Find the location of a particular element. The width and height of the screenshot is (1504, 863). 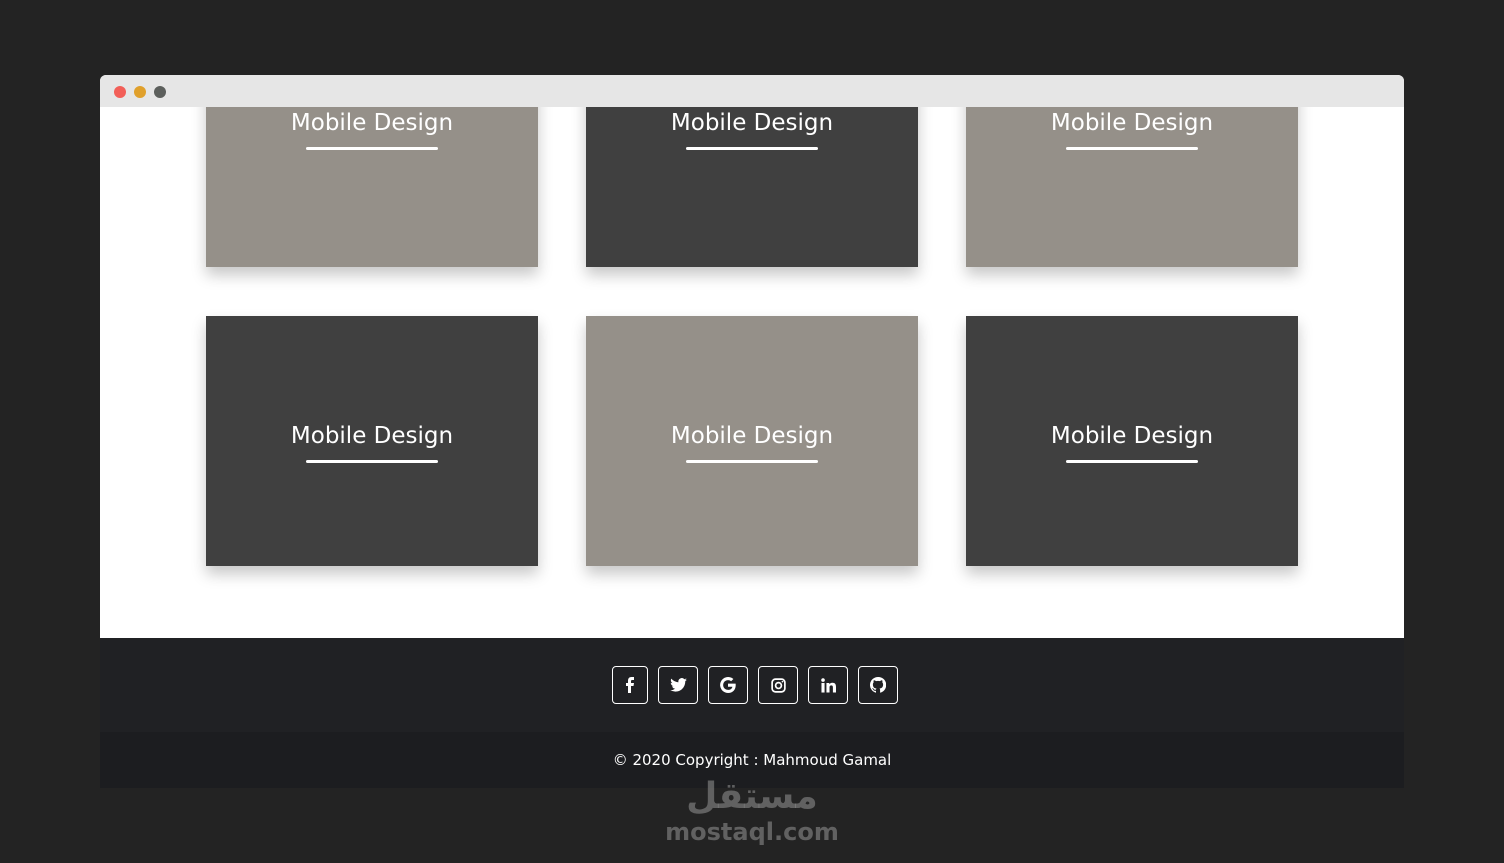

github-link is located at coordinates (878, 685).